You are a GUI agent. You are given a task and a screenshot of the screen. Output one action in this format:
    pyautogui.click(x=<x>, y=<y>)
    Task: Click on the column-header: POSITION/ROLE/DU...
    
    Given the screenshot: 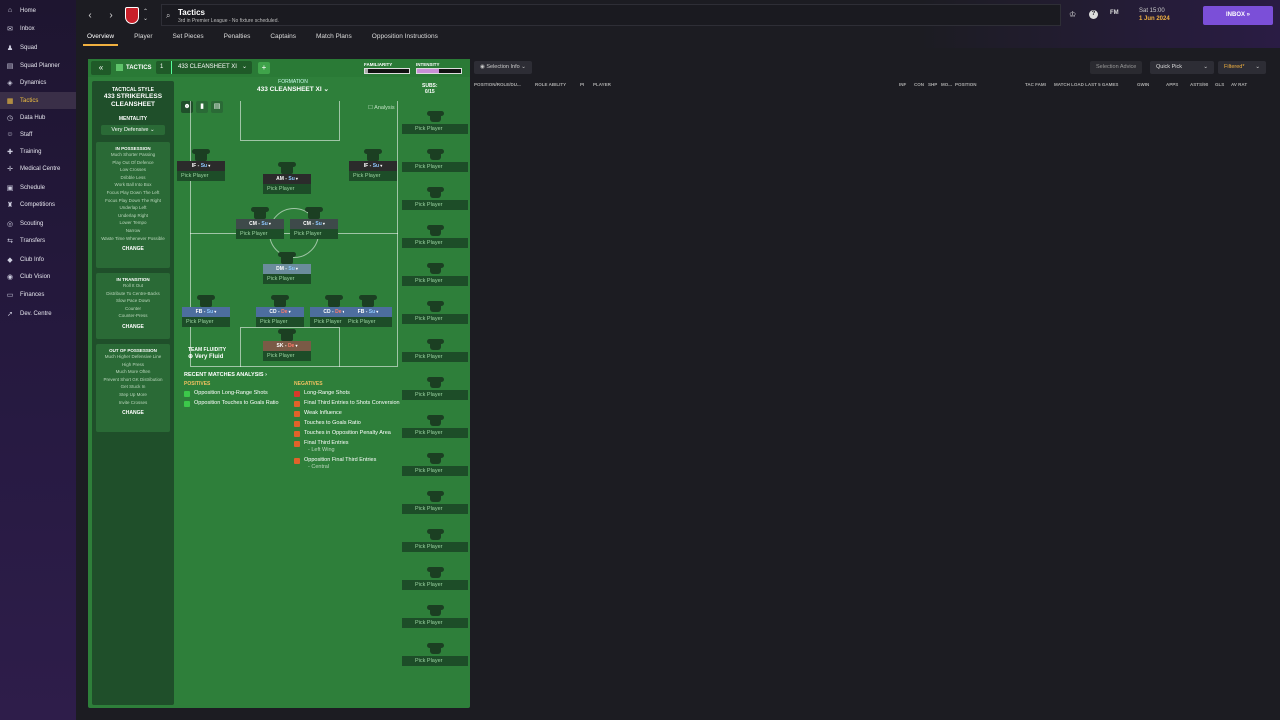 What is the action you would take?
    pyautogui.click(x=497, y=84)
    